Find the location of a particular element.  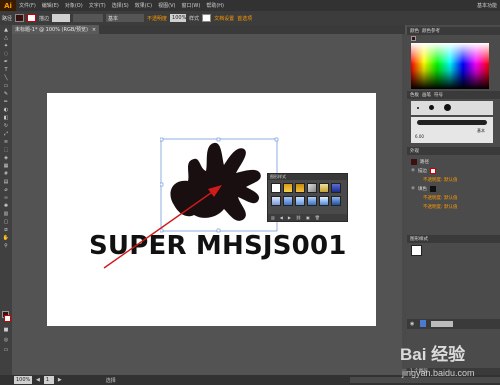

doc-setup-button: 文档设置 is located at coordinates (224, 18).